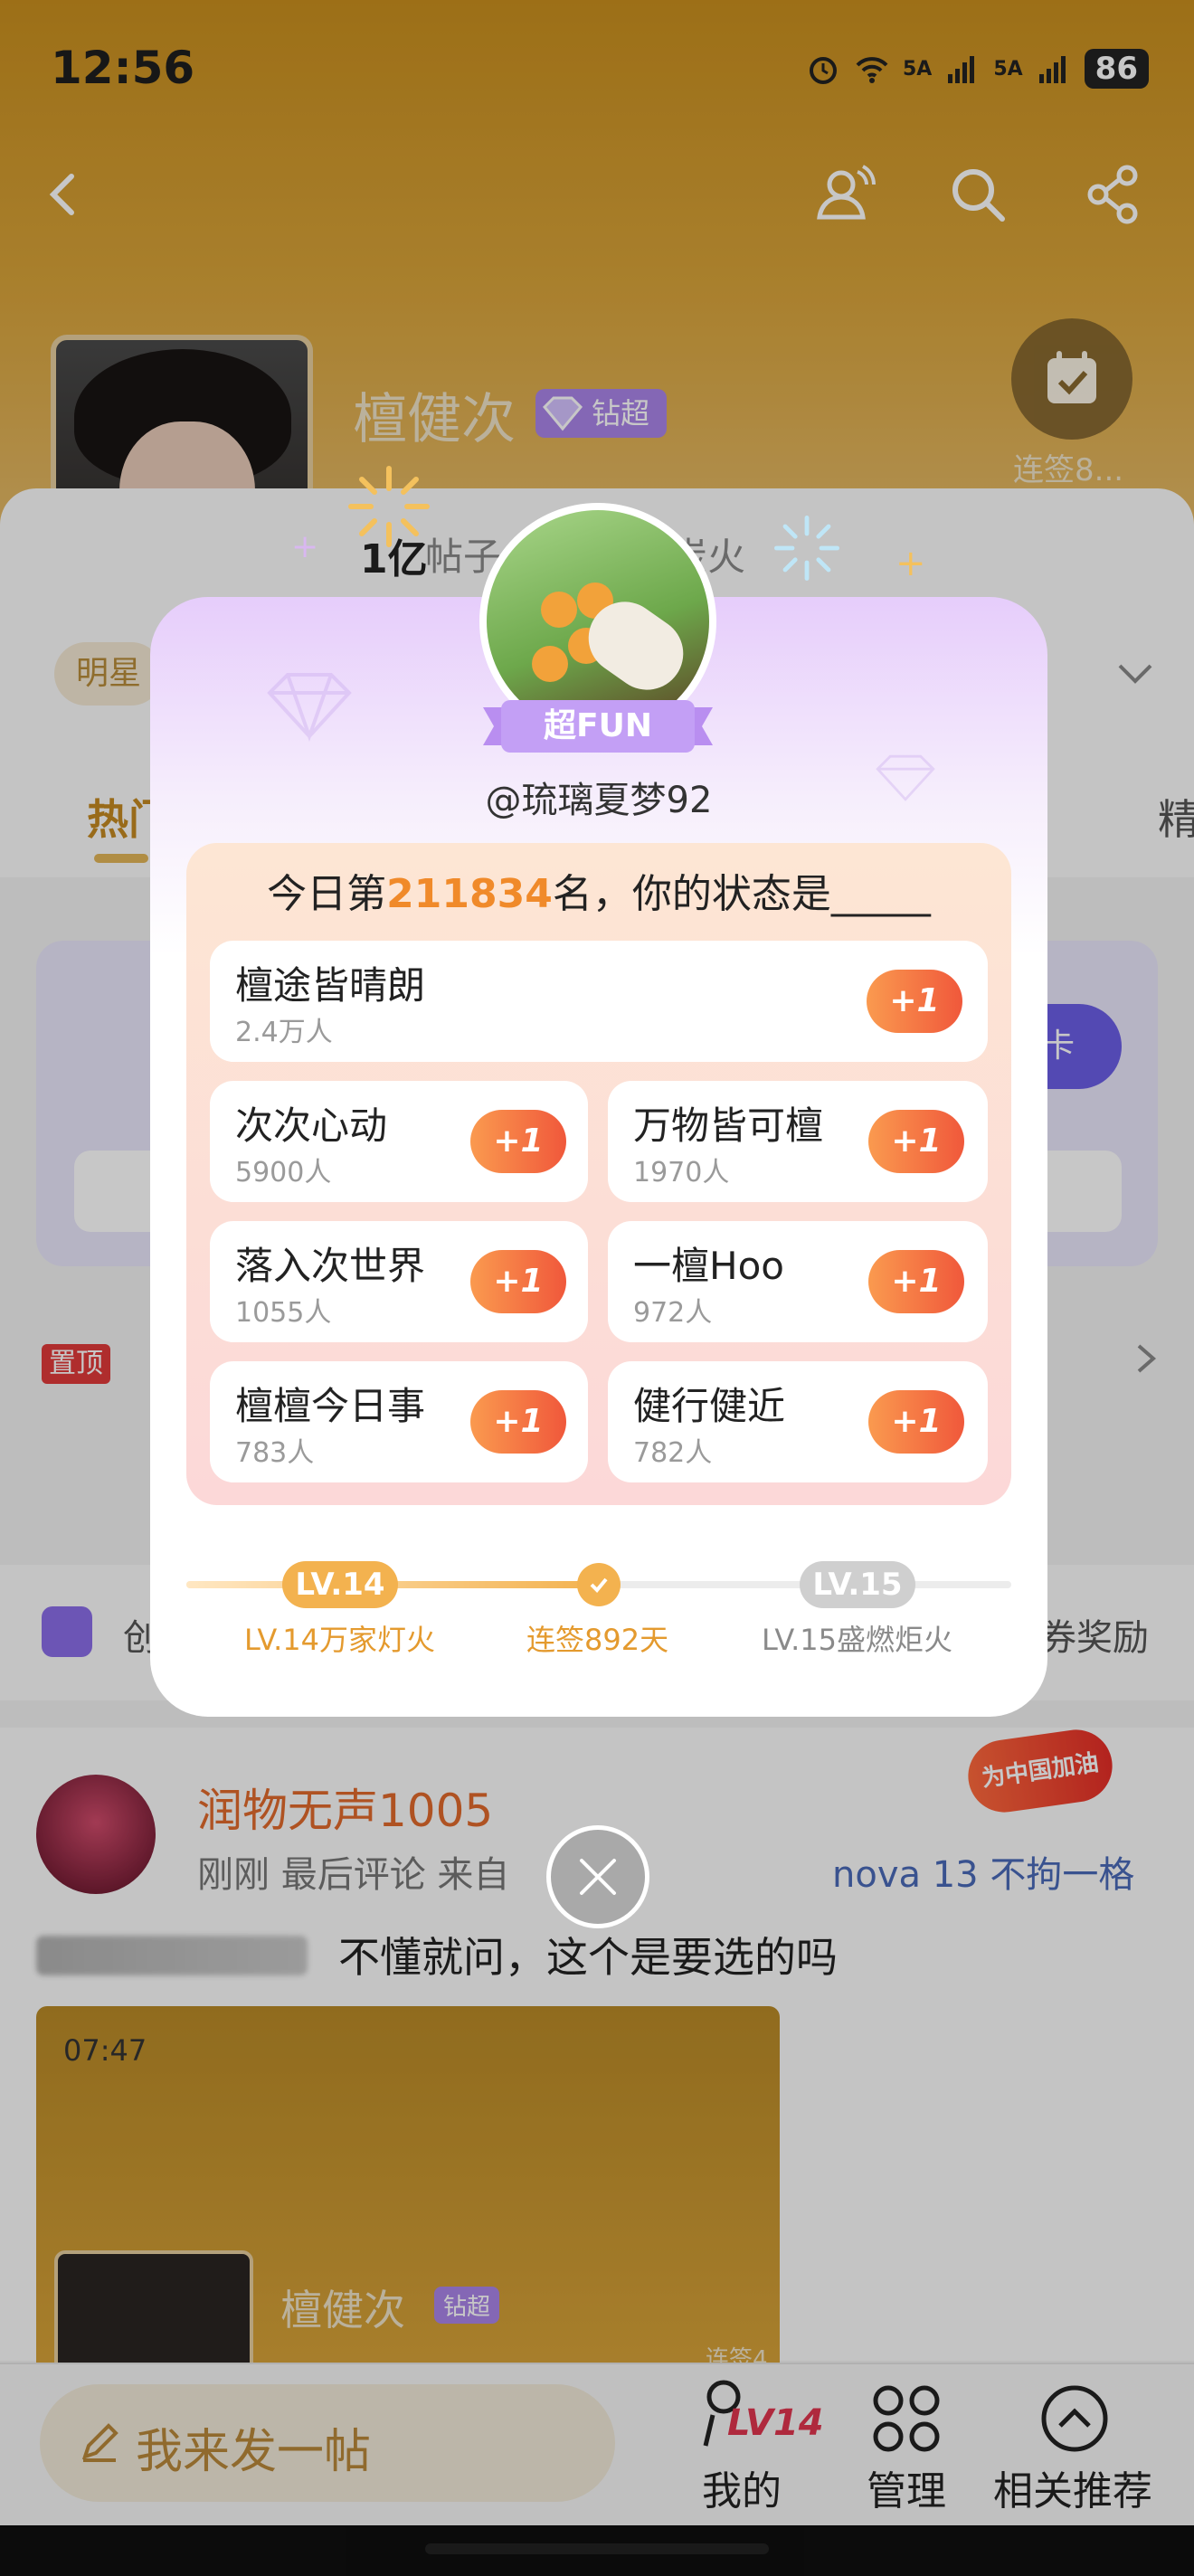  I want to click on status-option: 落入次世界 1055人 +1, so click(399, 1281).